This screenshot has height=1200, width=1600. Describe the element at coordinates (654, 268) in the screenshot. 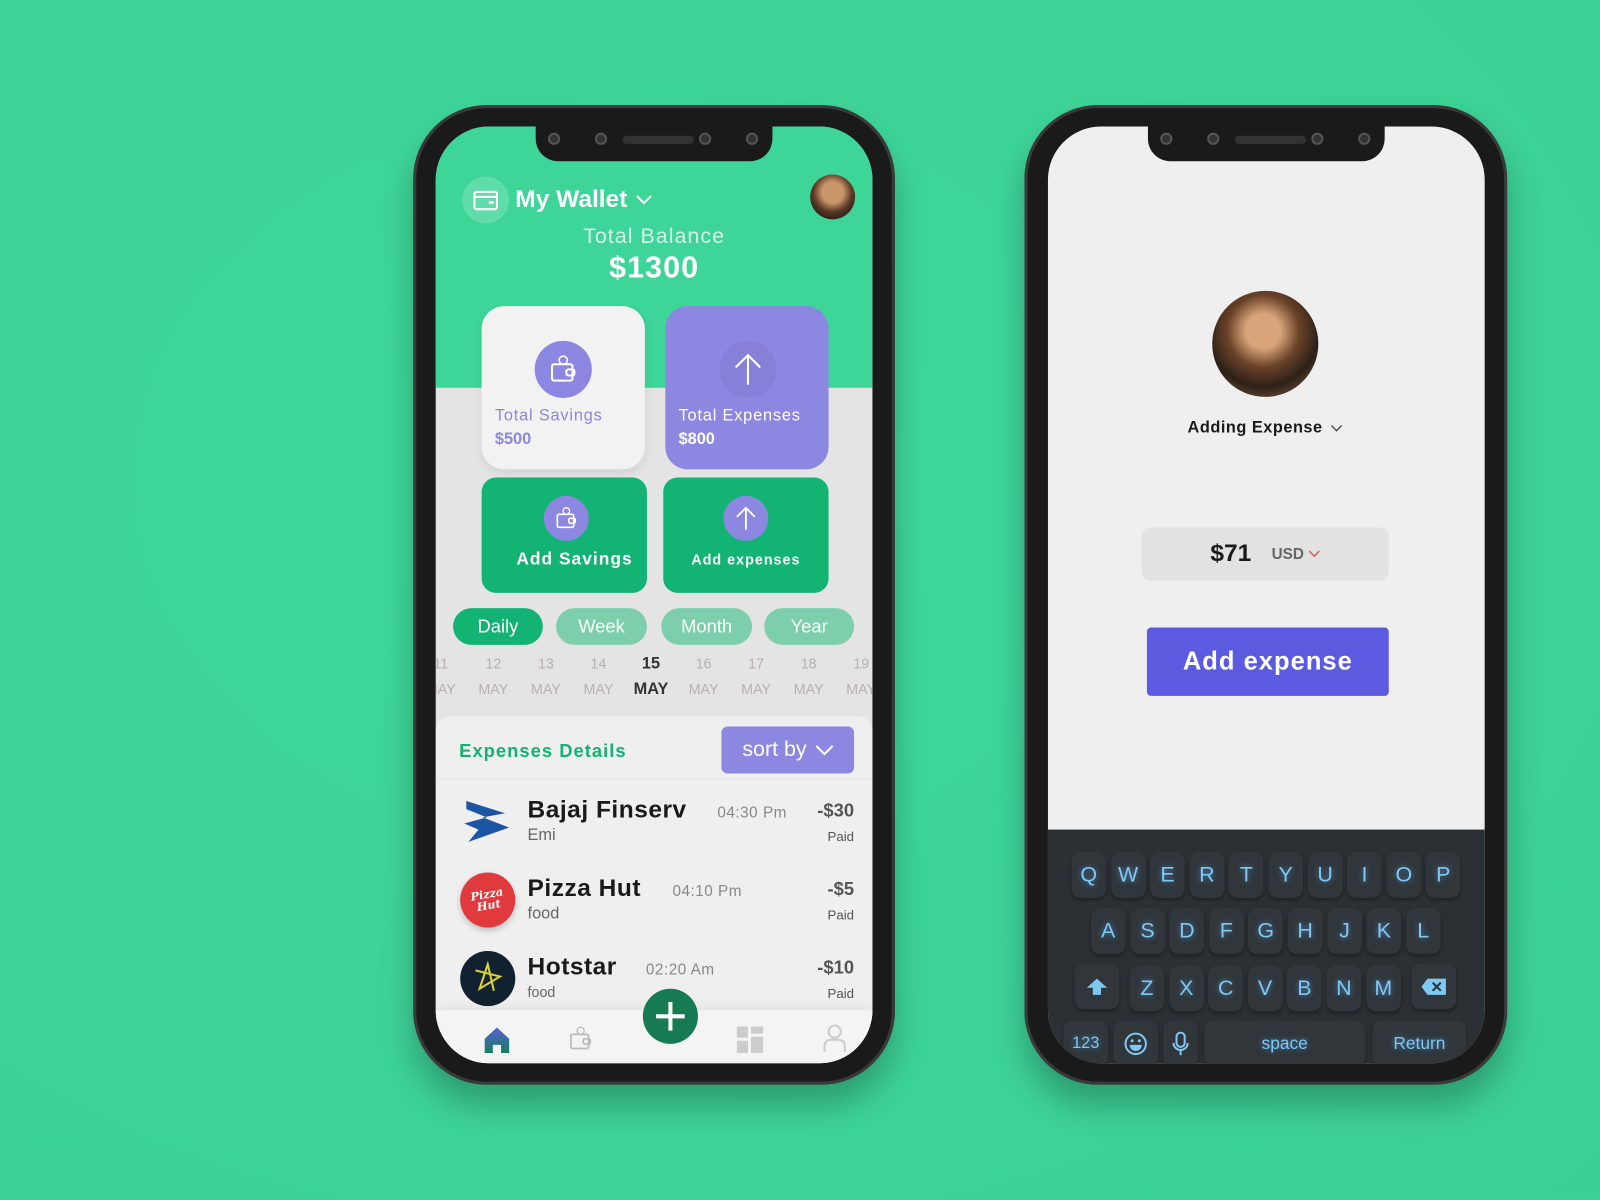

I see `total-balance-value: $1300` at that location.